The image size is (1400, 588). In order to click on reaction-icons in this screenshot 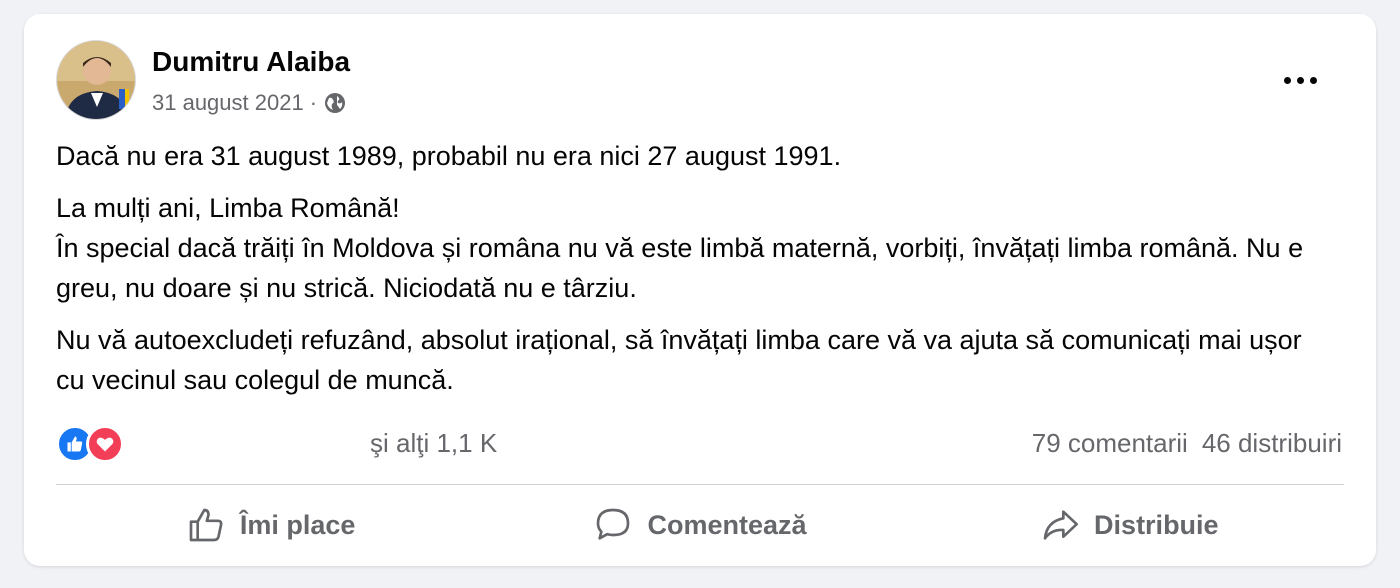, I will do `click(90, 444)`.